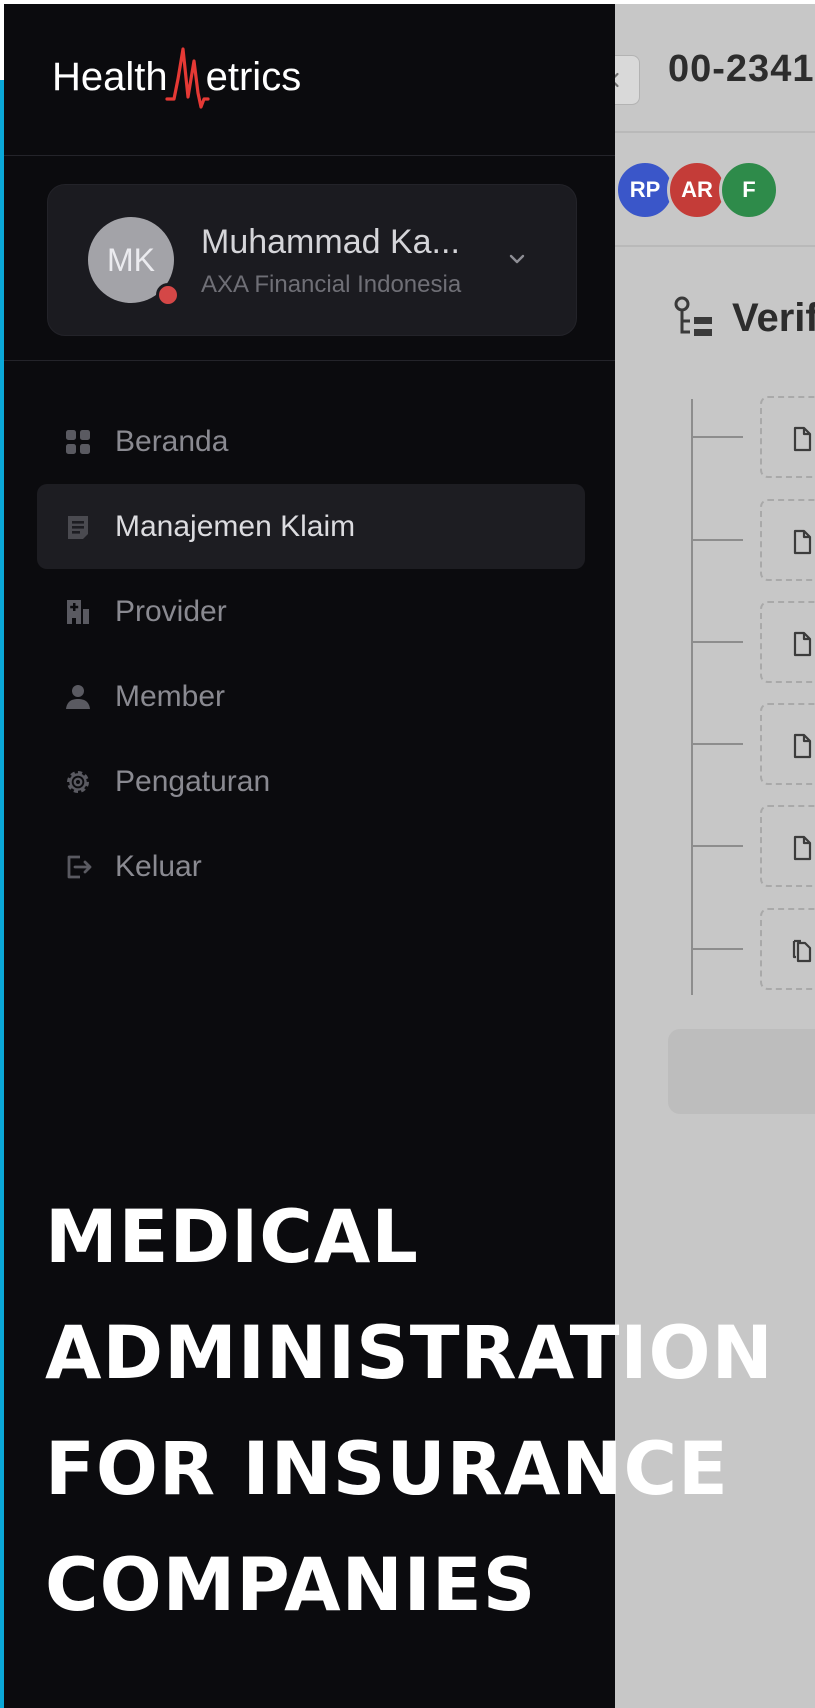 The width and height of the screenshot is (815, 1708). I want to click on user-company: AXA Financial Indonesia, so click(331, 284).